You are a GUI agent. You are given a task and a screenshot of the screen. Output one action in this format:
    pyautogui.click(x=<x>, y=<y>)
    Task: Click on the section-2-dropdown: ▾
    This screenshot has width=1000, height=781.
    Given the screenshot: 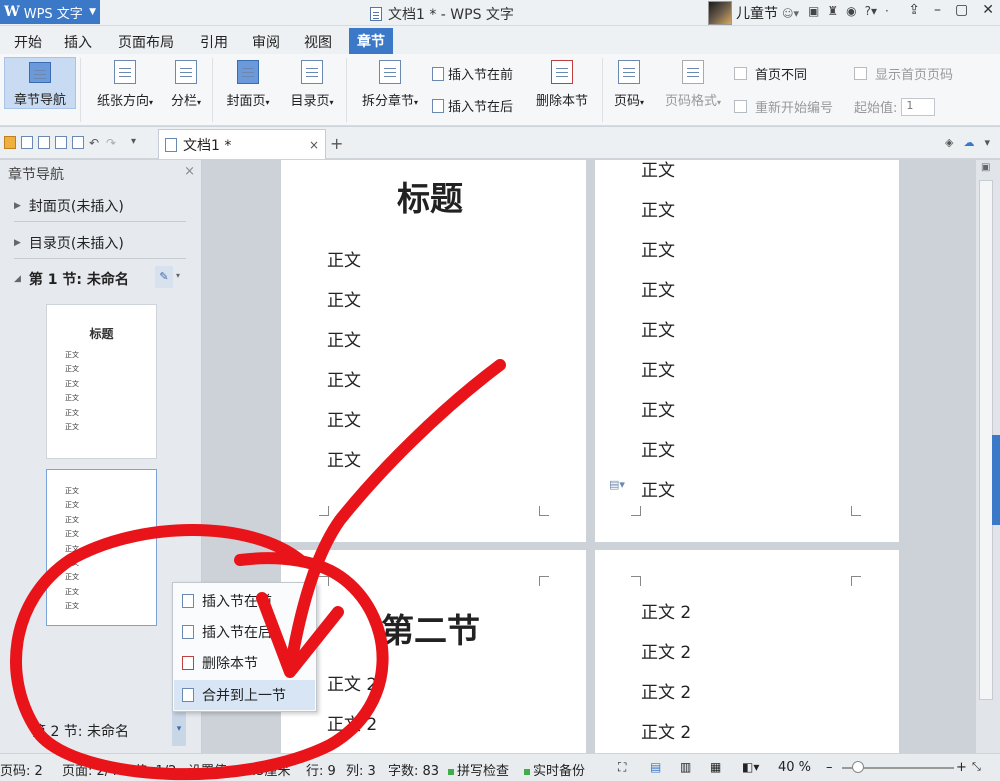 What is the action you would take?
    pyautogui.click(x=179, y=729)
    